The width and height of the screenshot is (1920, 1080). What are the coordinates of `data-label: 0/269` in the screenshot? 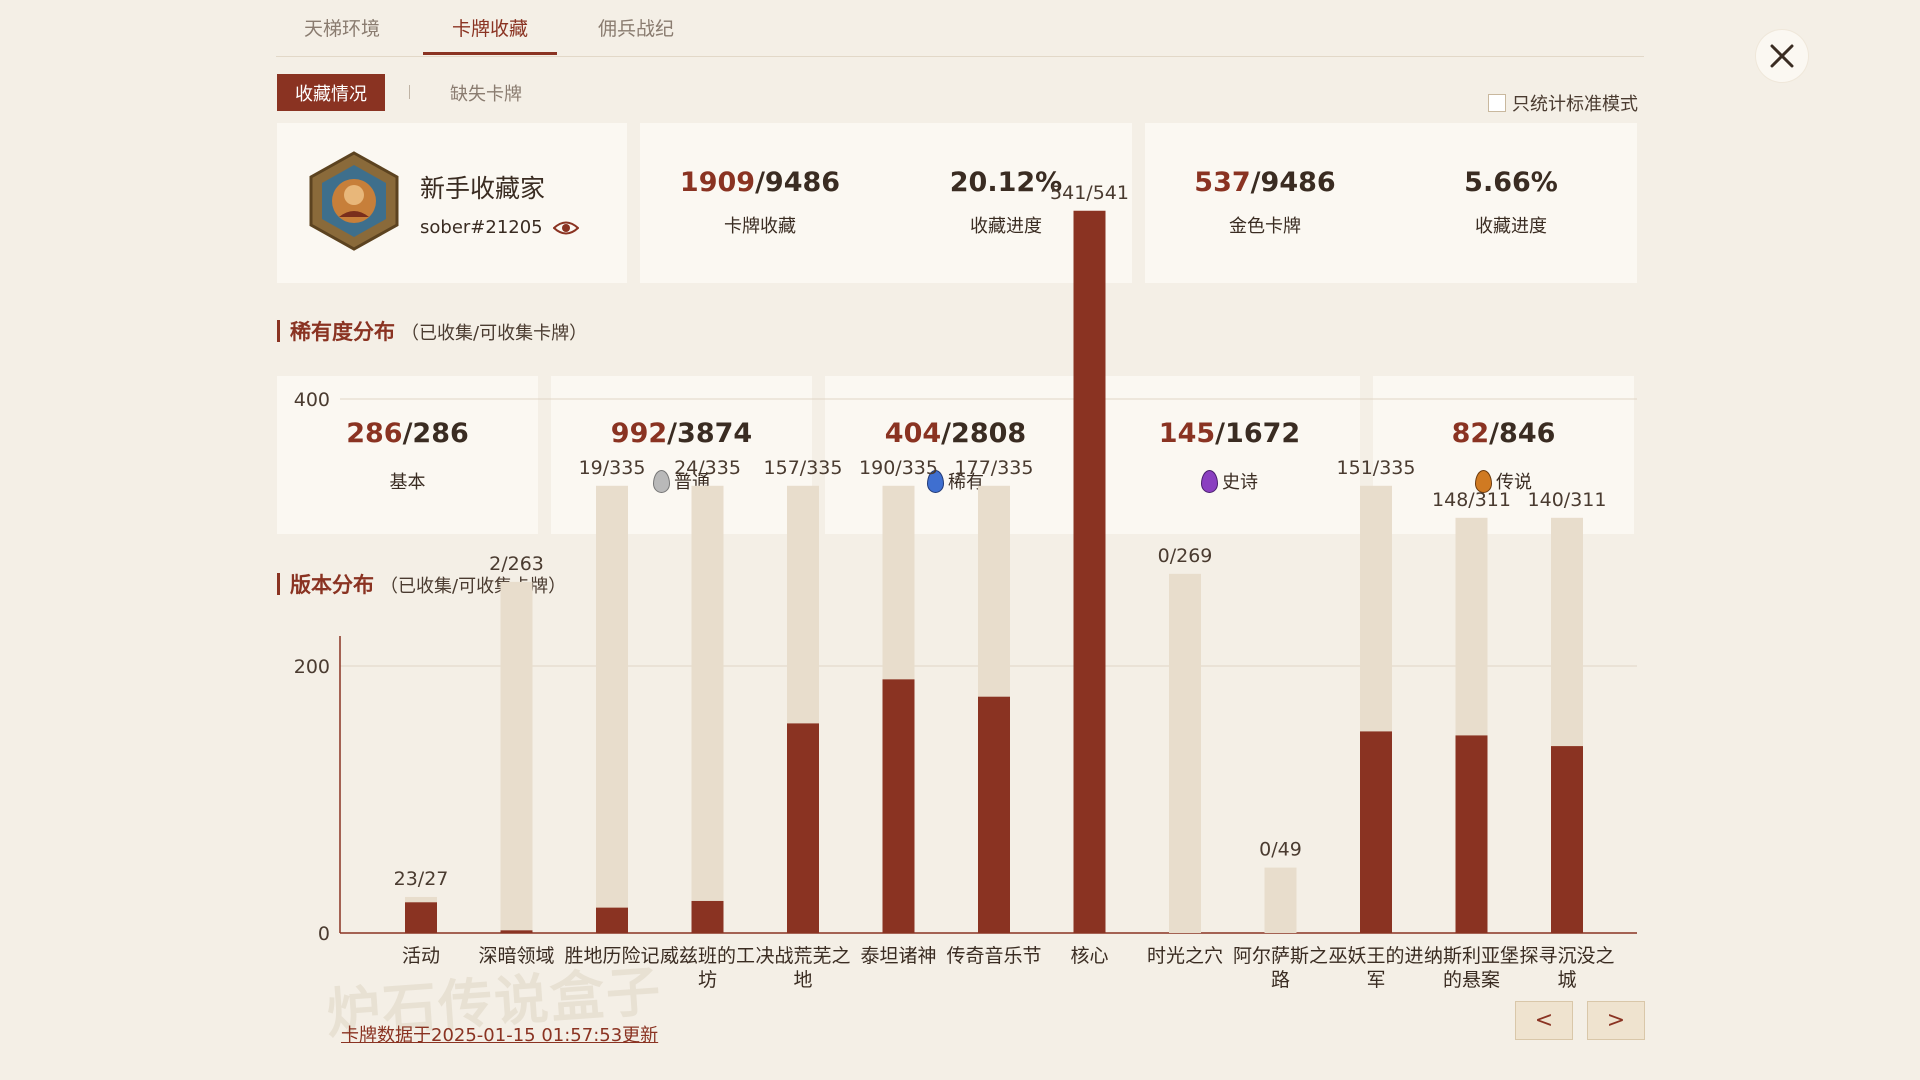 It's located at (1185, 556).